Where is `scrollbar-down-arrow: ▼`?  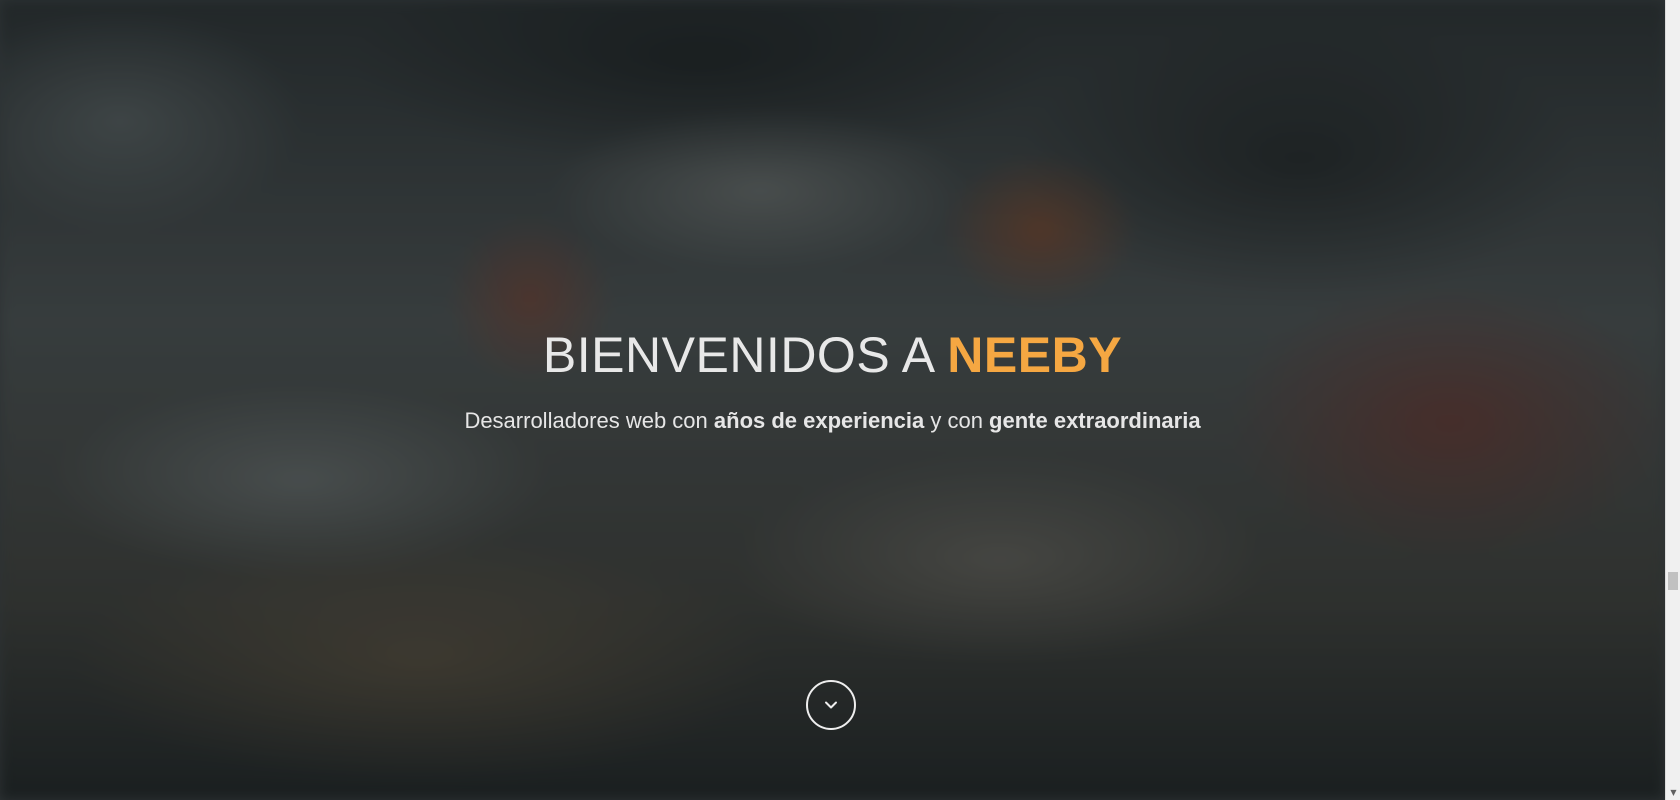 scrollbar-down-arrow: ▼ is located at coordinates (1673, 792).